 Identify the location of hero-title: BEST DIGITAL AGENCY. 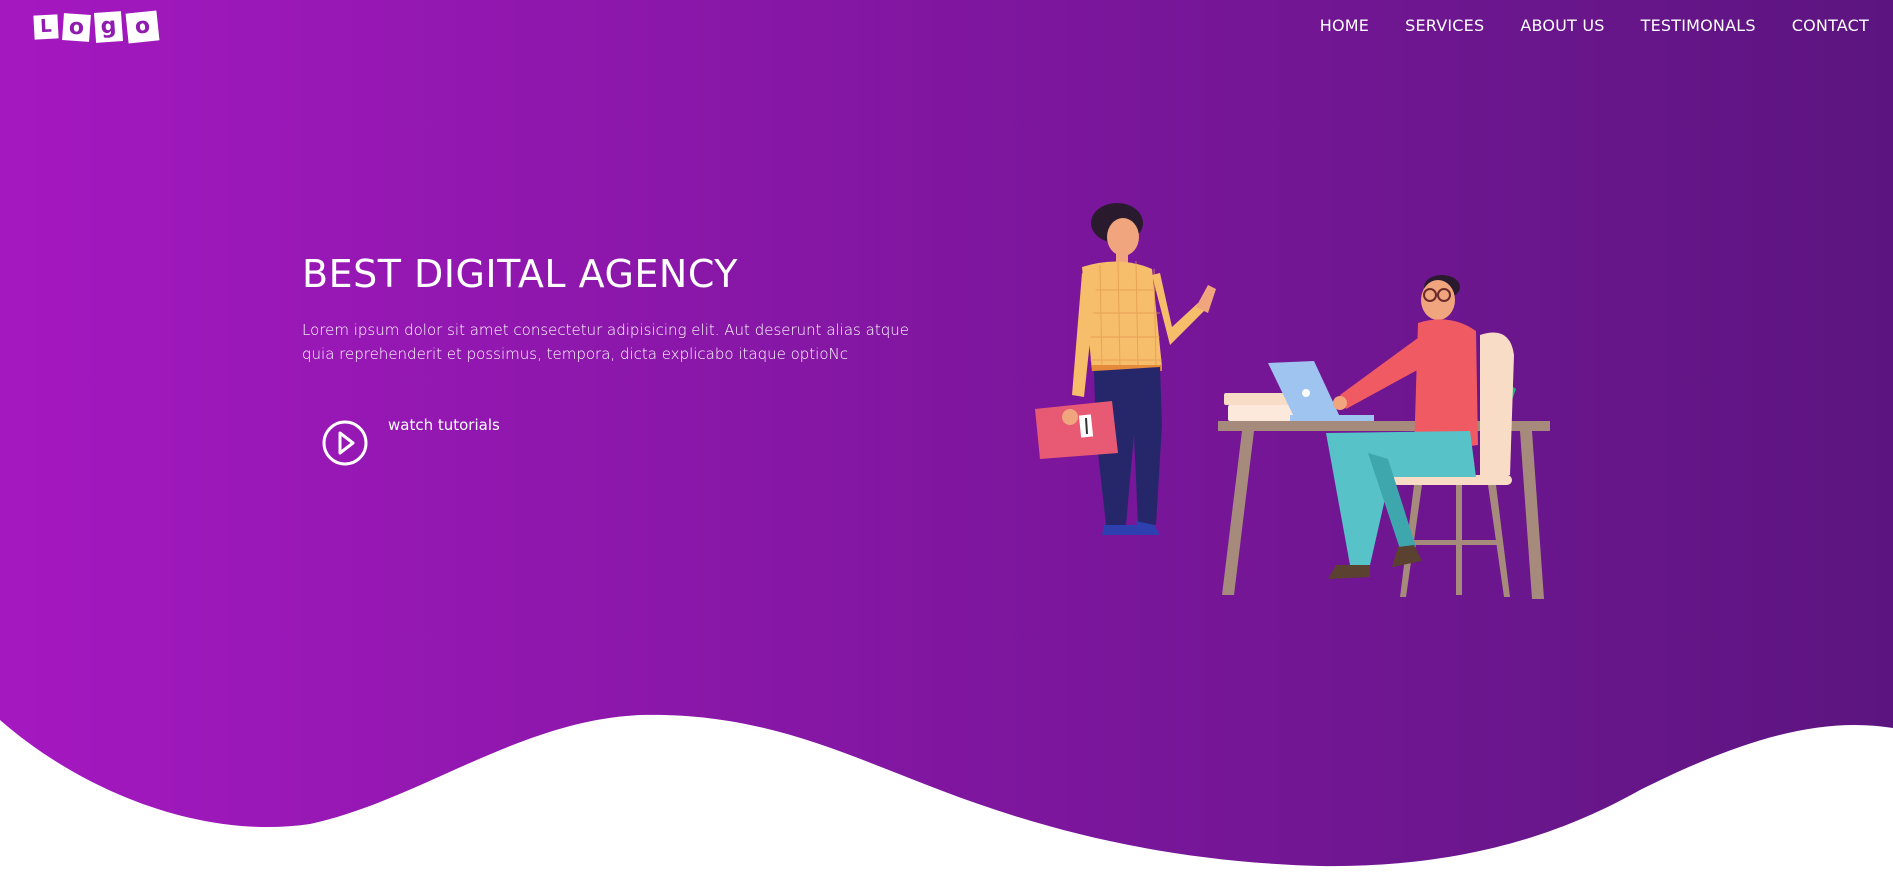
(520, 274).